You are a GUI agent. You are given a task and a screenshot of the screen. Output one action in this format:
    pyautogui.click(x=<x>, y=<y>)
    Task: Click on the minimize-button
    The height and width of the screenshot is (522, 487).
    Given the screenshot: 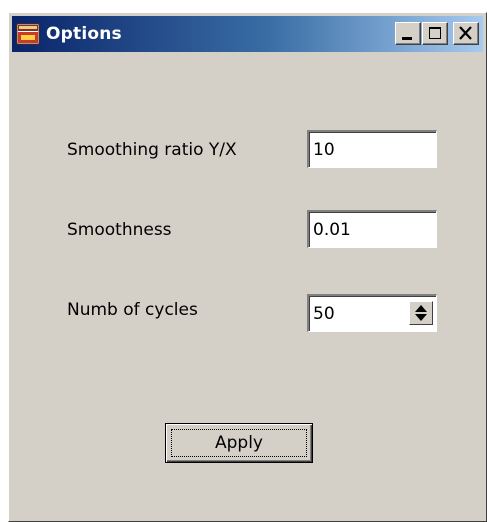 What is the action you would take?
    pyautogui.click(x=408, y=33)
    